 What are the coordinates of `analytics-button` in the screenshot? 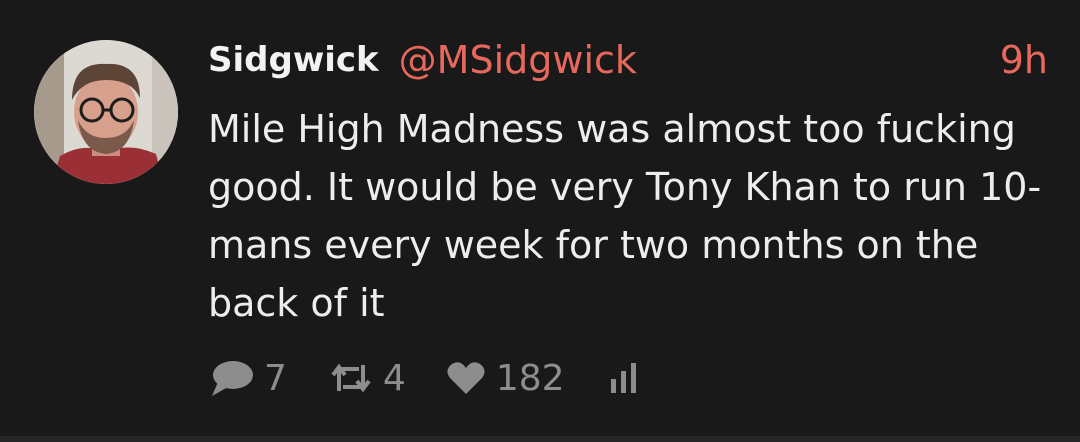 It's located at (624, 378).